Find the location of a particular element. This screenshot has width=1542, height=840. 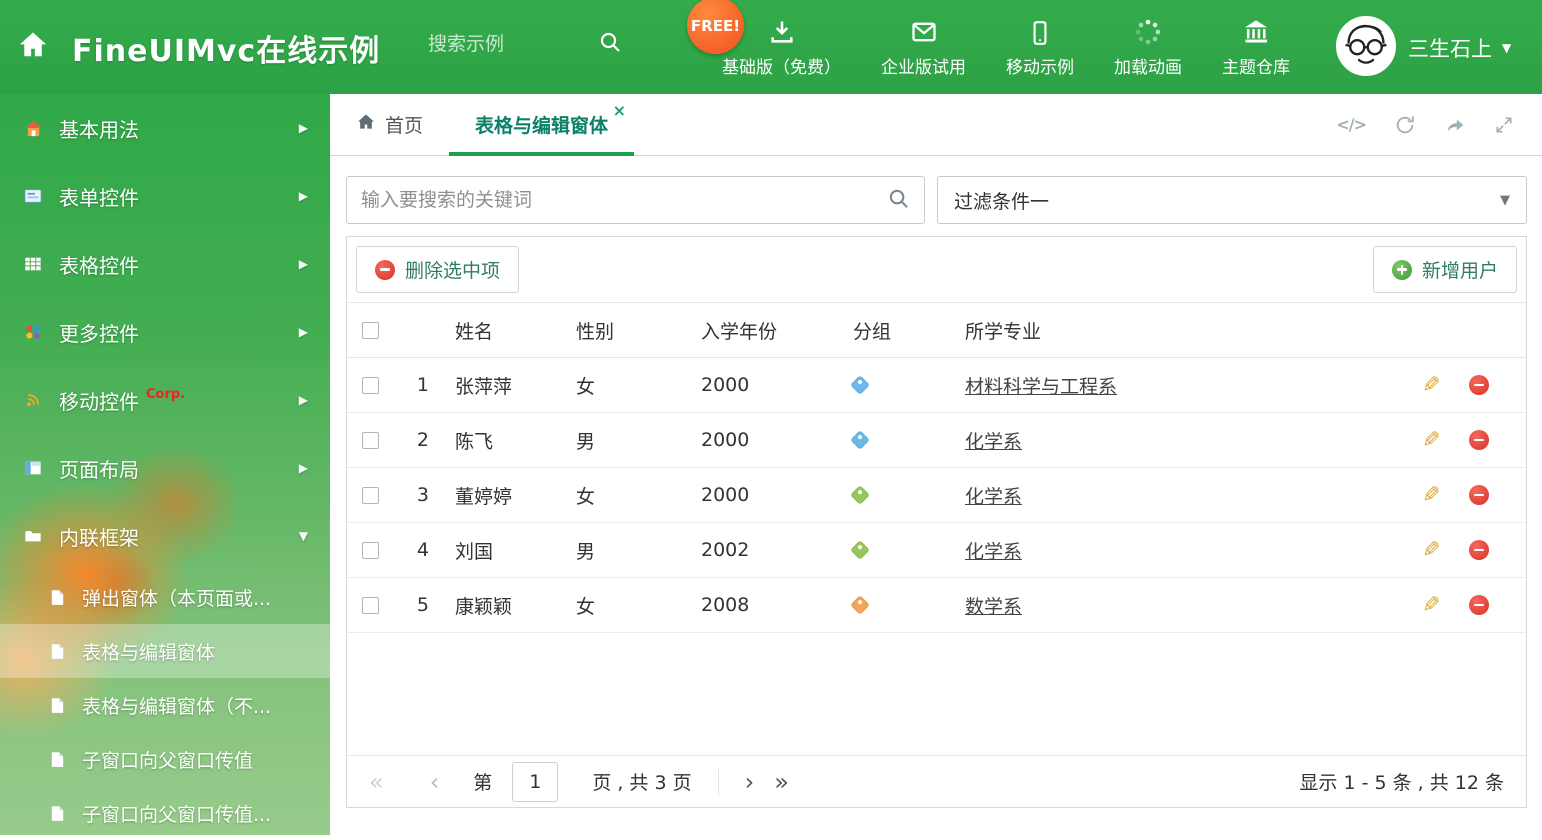

keyword-searchbox is located at coordinates (635, 200).